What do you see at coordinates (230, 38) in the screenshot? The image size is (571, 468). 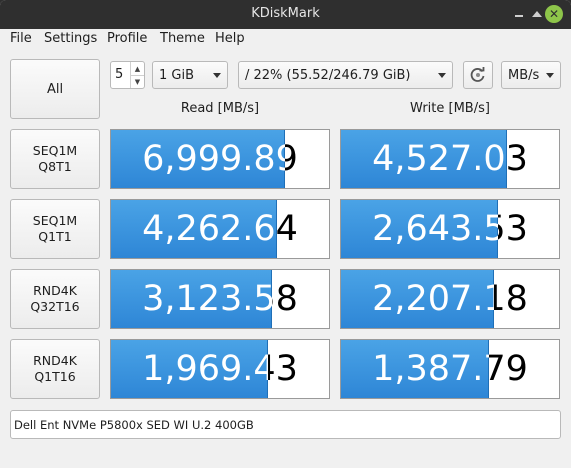 I see `menu-help: Help` at bounding box center [230, 38].